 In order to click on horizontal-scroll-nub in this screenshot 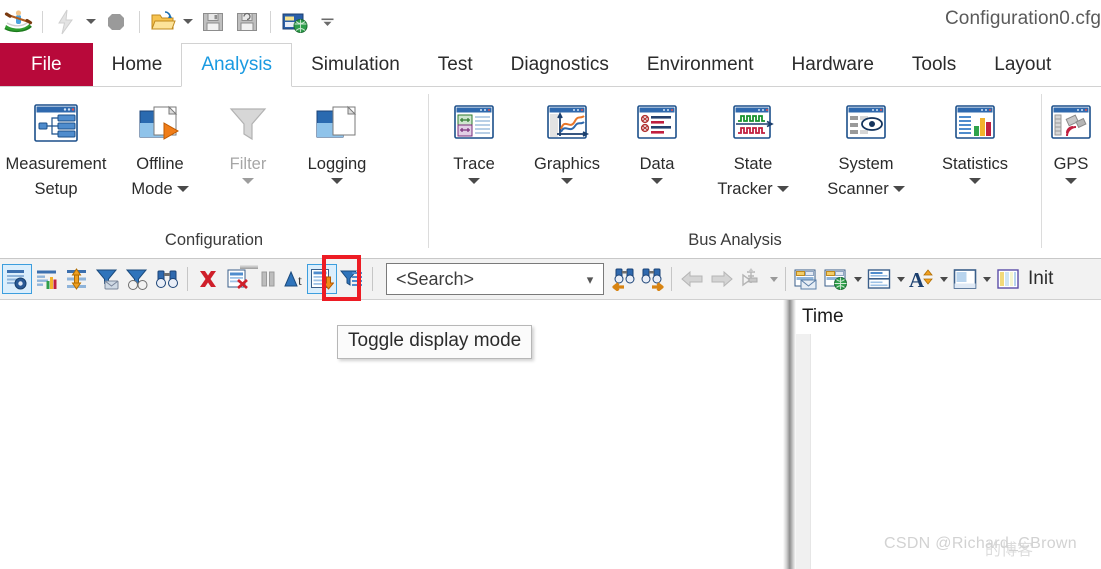, I will do `click(249, 267)`.